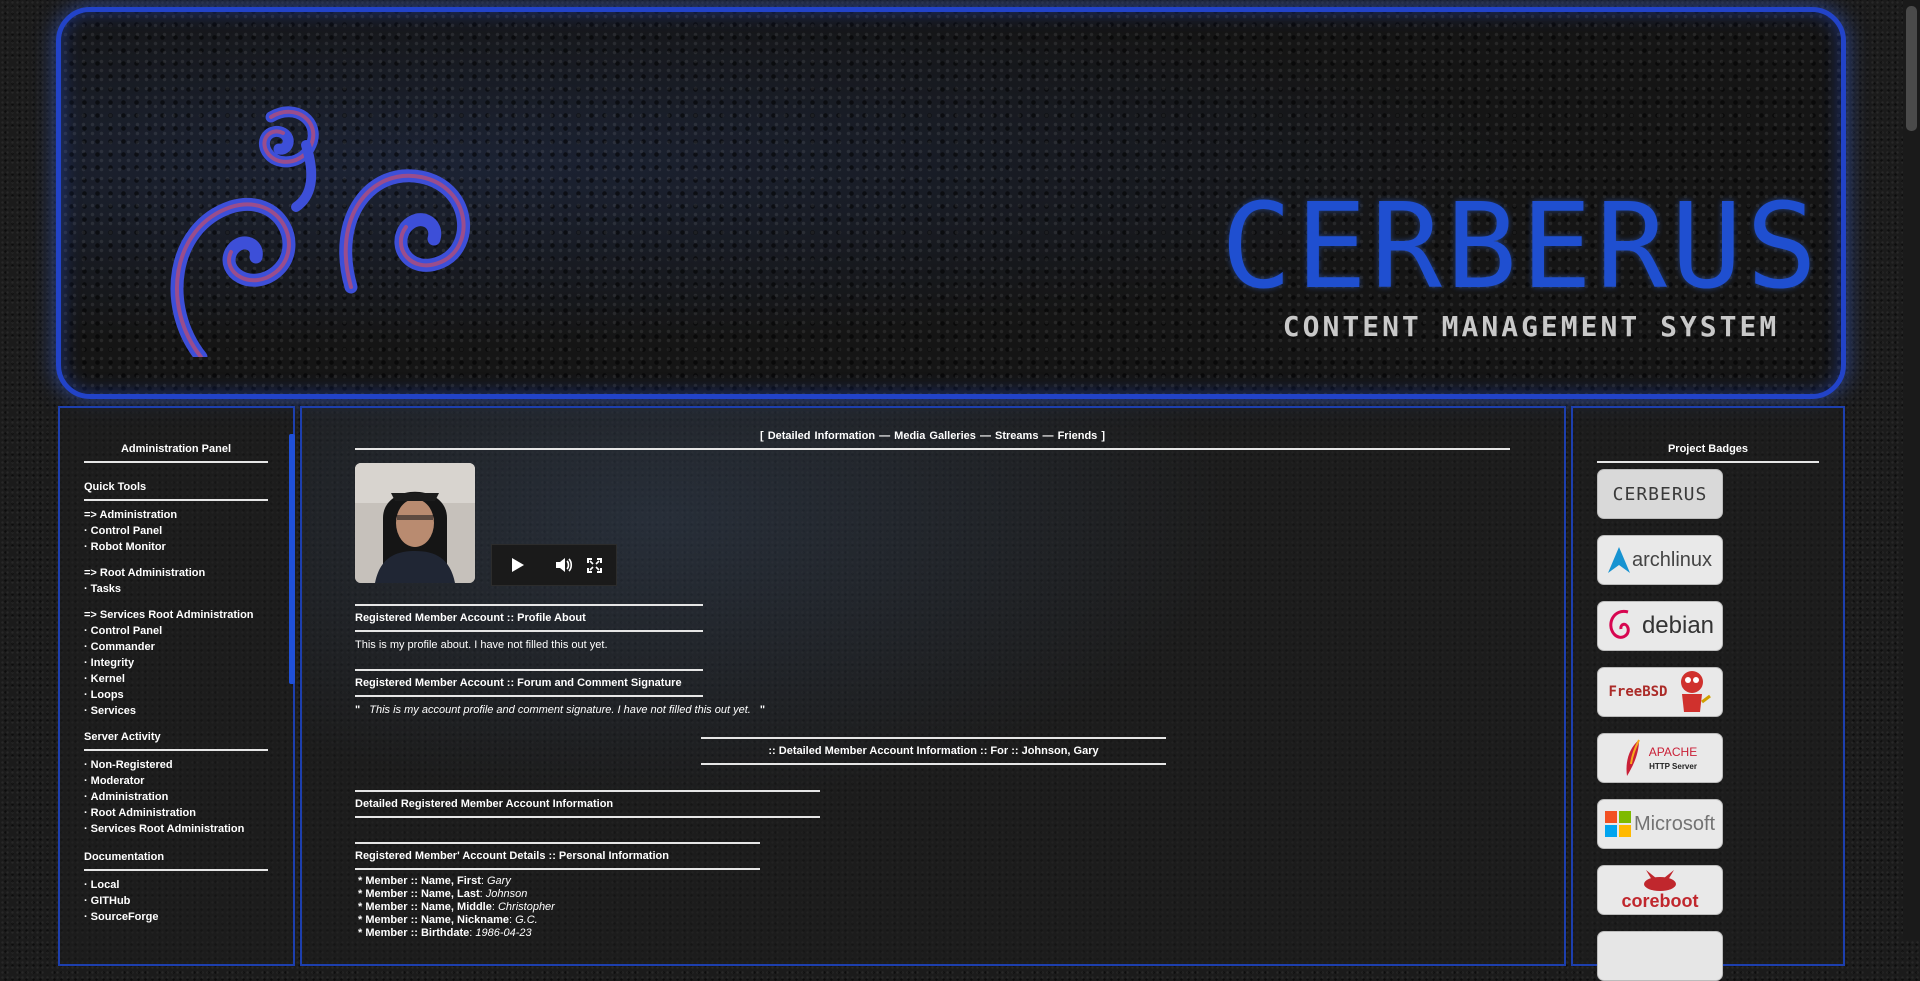  I want to click on play-icon, so click(518, 565).